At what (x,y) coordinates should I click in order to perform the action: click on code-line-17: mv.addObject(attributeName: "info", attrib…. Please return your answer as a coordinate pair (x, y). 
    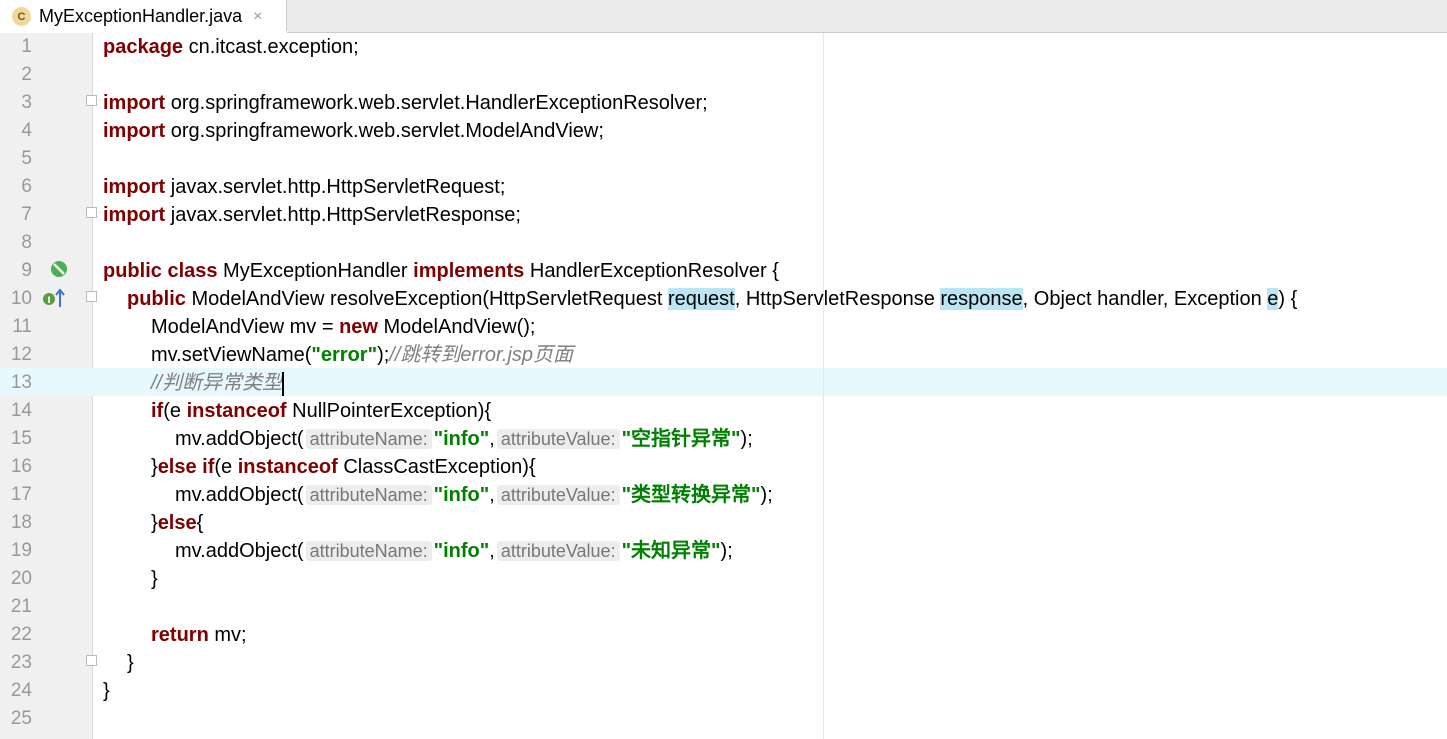
    Looking at the image, I should click on (474, 495).